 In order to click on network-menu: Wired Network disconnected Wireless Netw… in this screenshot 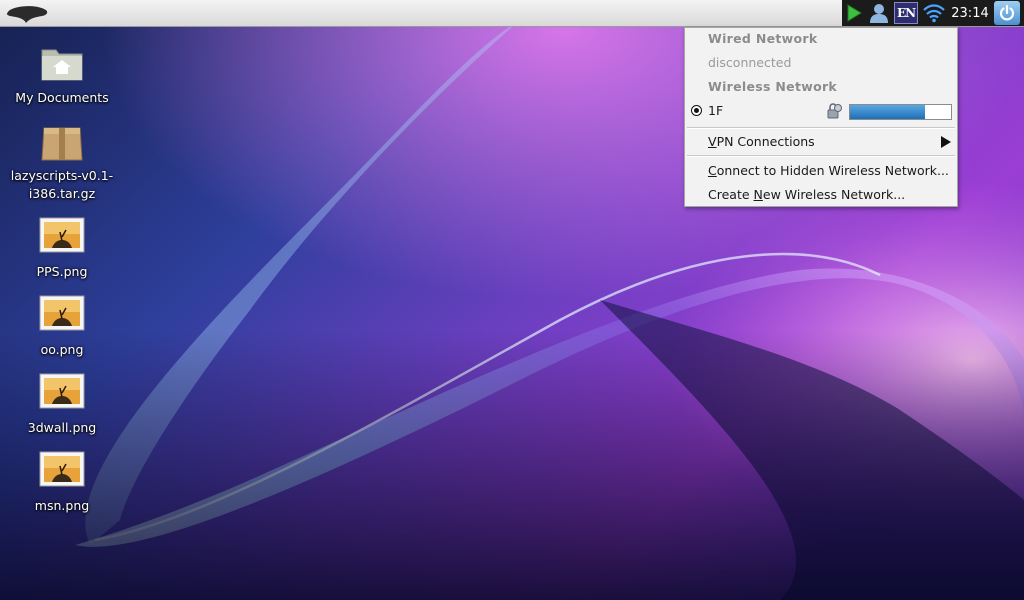, I will do `click(821, 117)`.